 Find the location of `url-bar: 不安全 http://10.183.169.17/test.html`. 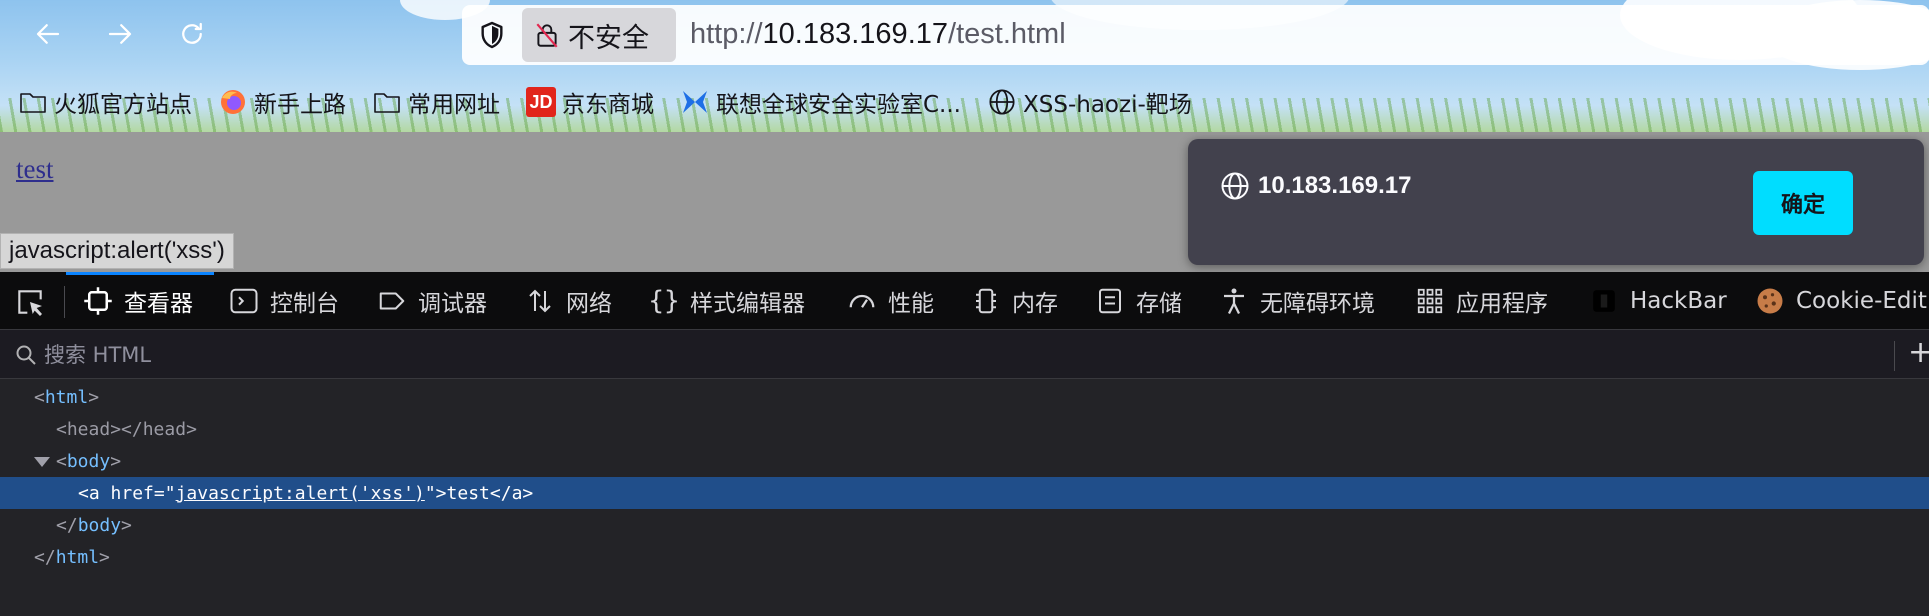

url-bar: 不安全 http://10.183.169.17/test.html is located at coordinates (1195, 35).